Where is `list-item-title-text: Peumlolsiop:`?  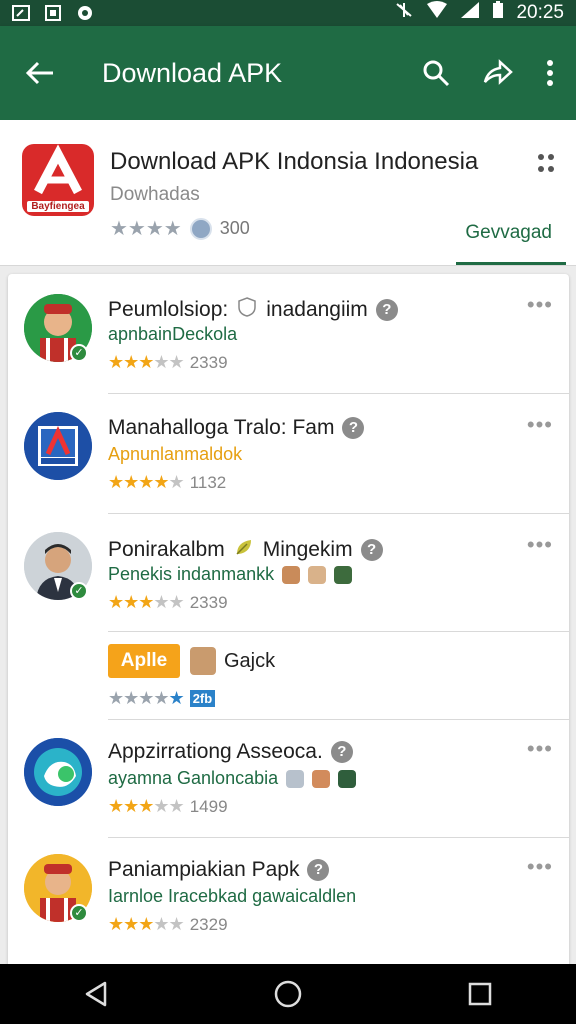
list-item-title-text: Peumlolsiop: is located at coordinates (168, 309).